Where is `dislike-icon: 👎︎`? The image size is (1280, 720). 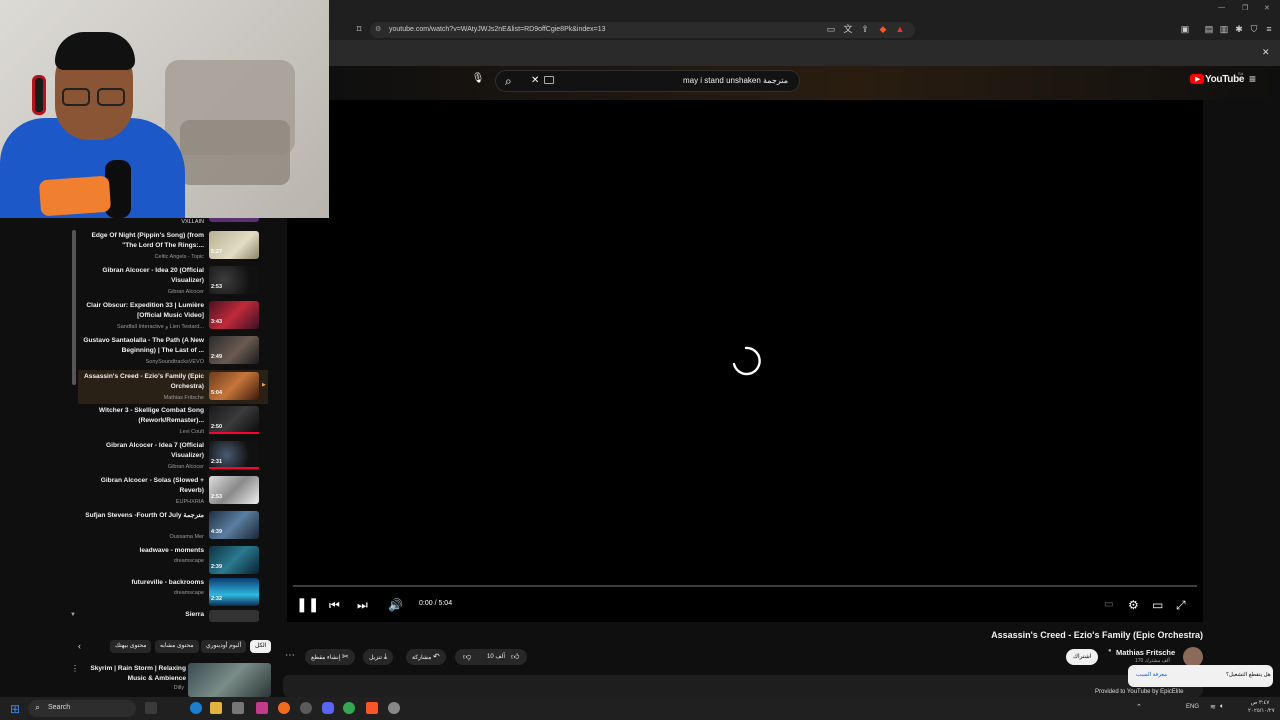 dislike-icon: 👎︎ is located at coordinates (467, 657).